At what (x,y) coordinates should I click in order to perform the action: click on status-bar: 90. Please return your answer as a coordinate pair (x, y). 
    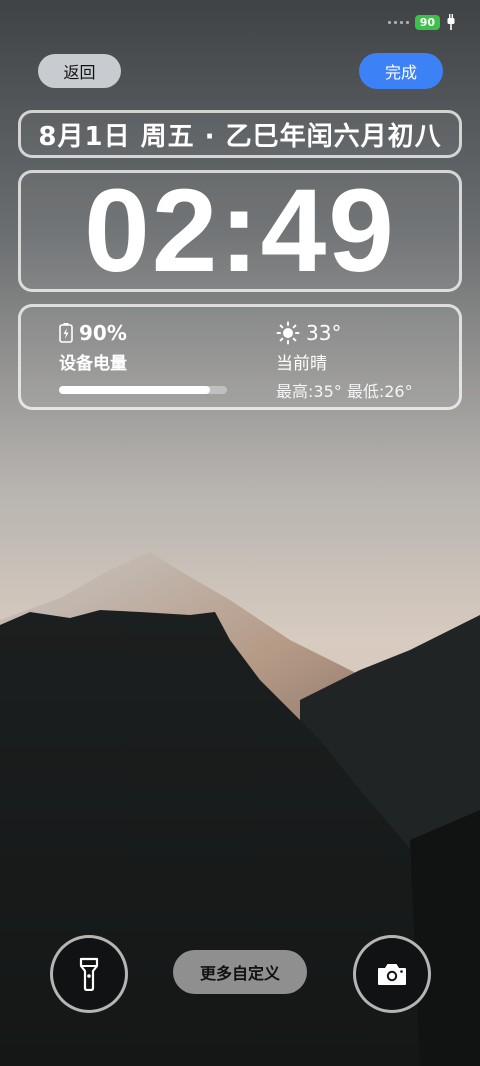
    Looking at the image, I should click on (421, 22).